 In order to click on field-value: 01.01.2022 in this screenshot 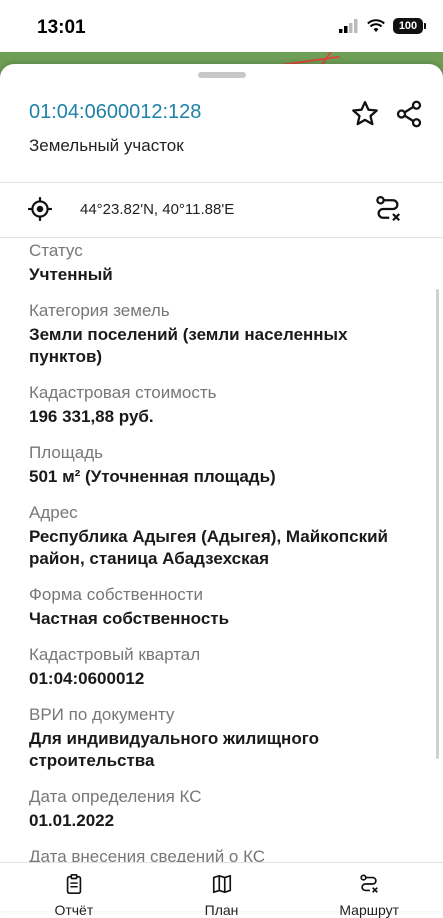, I will do `click(72, 820)`.